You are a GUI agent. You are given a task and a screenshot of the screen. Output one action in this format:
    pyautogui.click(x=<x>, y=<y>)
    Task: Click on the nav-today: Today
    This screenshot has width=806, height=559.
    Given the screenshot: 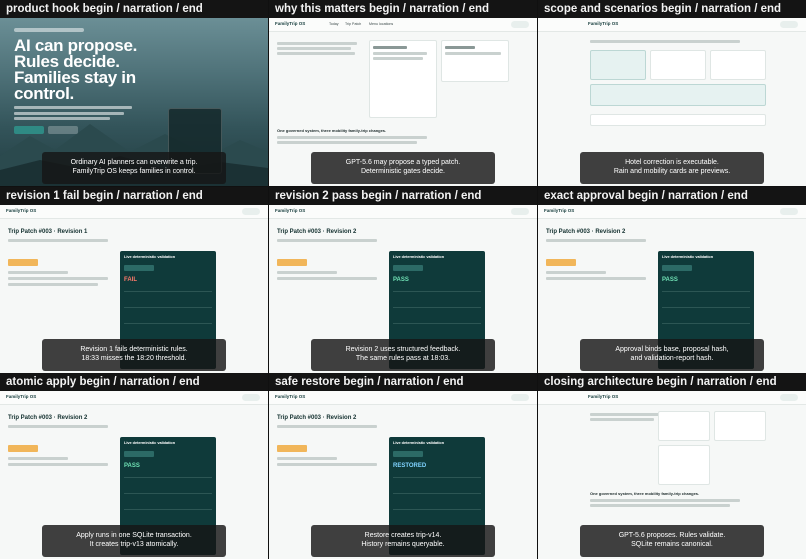 What is the action you would take?
    pyautogui.click(x=334, y=24)
    